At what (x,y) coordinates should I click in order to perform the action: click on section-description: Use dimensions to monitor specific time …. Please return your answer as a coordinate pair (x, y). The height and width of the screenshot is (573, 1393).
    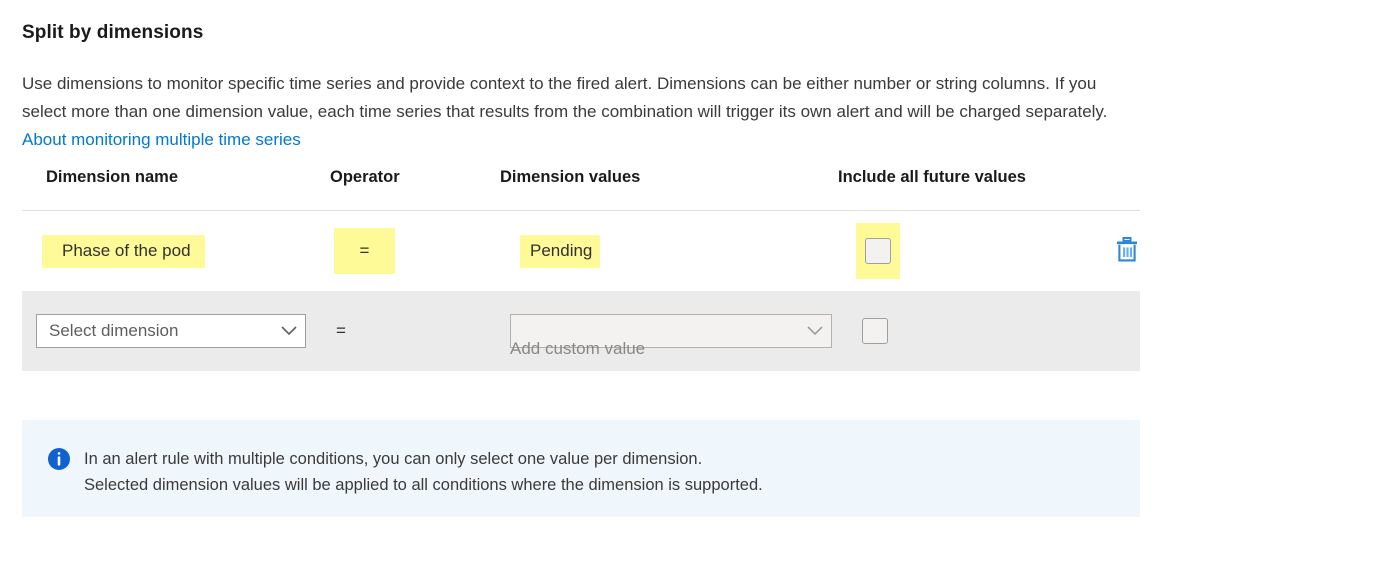
    Looking at the image, I should click on (582, 112).